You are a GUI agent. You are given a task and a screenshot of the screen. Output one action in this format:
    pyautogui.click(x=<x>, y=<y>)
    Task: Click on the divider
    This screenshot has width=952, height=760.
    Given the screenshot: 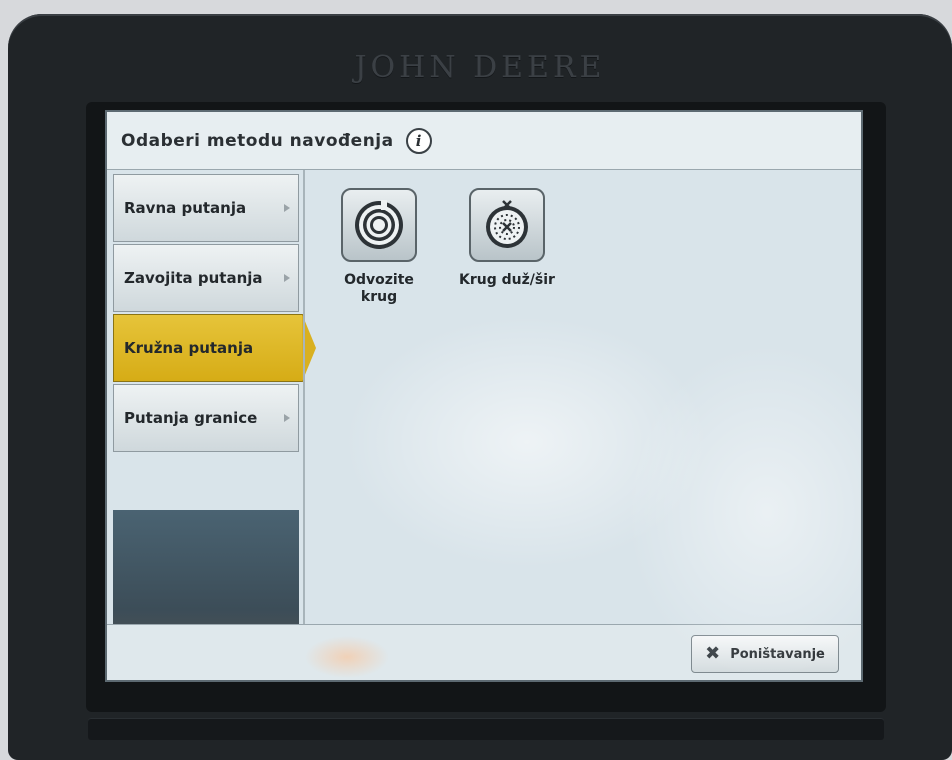 What is the action you would take?
    pyautogui.click(x=304, y=397)
    